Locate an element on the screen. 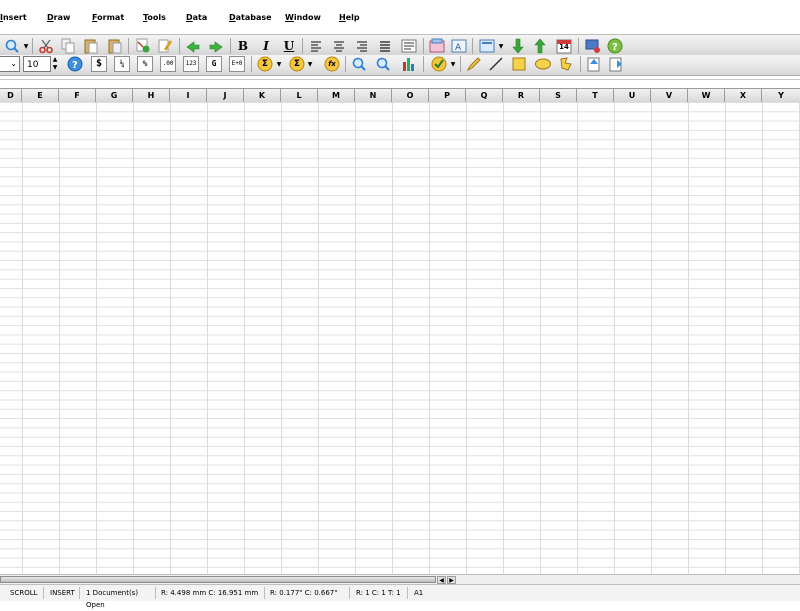  formula-bar-divider is located at coordinates (400, 79).